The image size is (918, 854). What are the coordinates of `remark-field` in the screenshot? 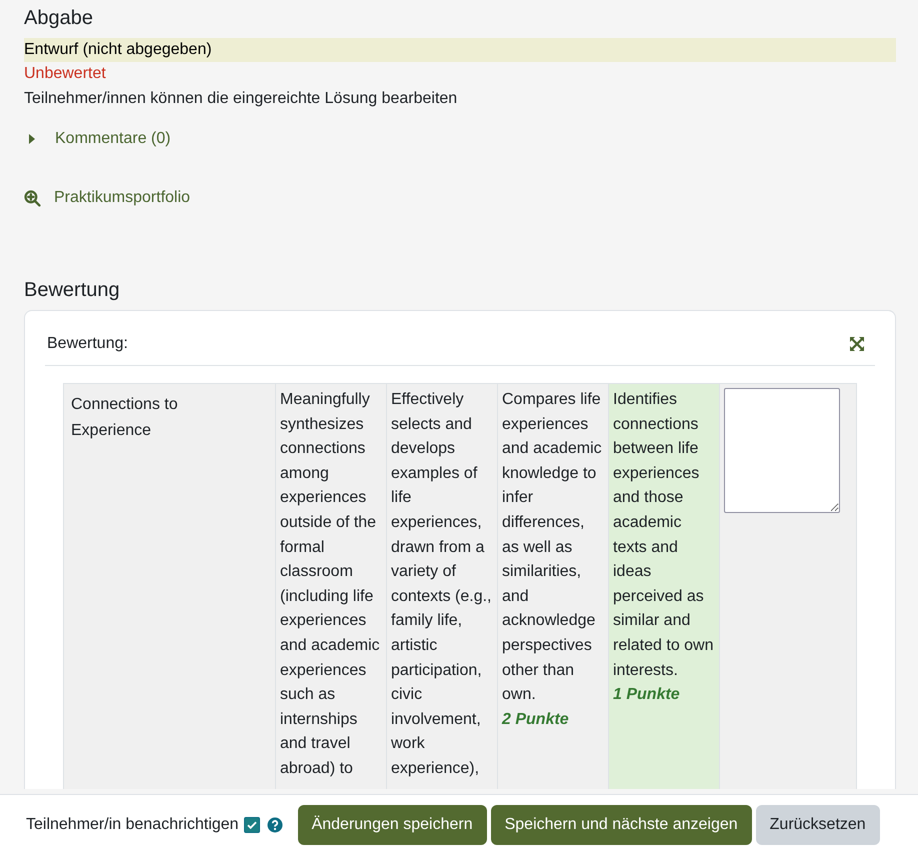 It's located at (782, 450).